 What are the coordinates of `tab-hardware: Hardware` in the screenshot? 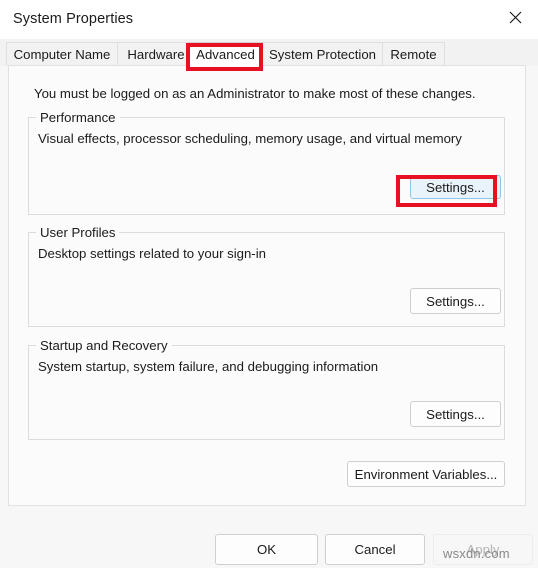 It's located at (156, 54).